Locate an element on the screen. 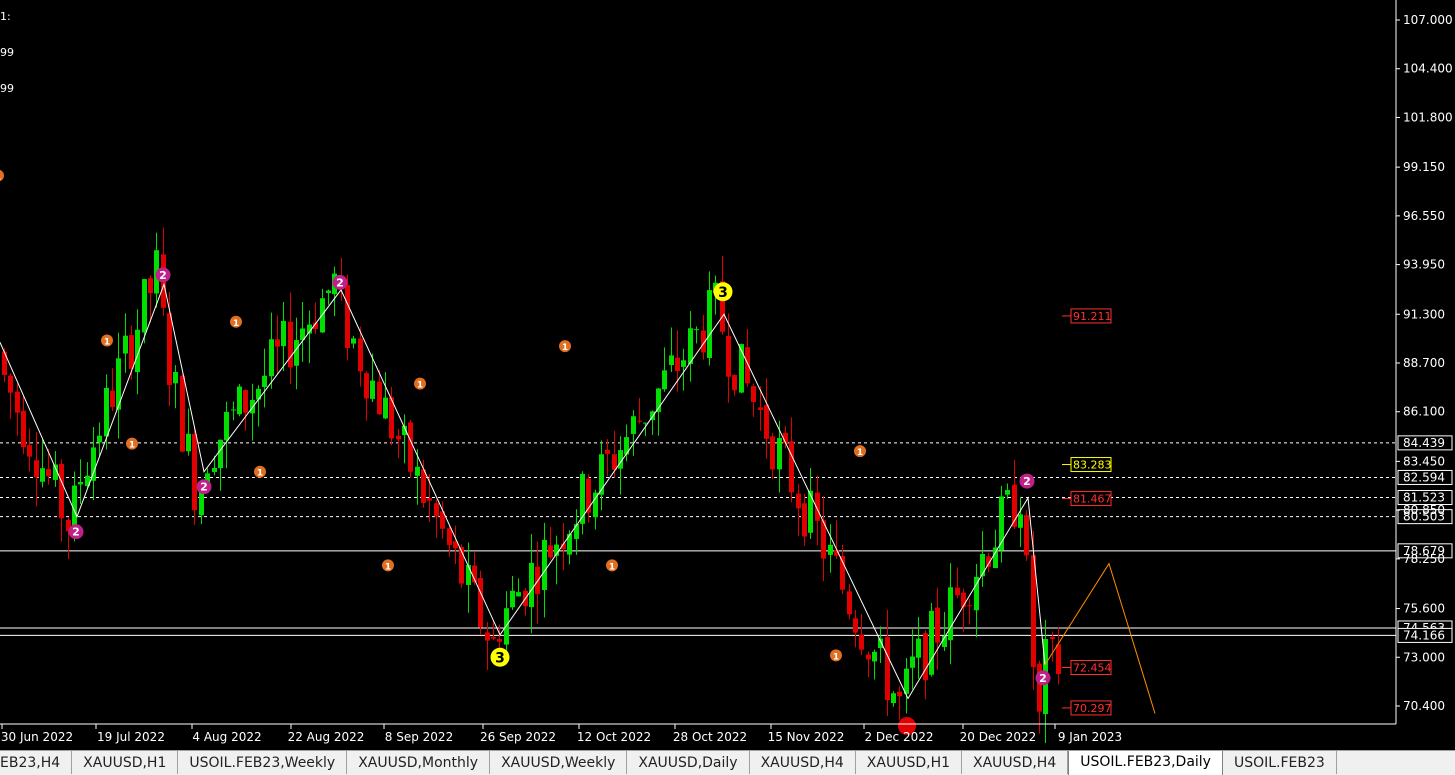  price-tick-label: 88.700 is located at coordinates (1424, 363).